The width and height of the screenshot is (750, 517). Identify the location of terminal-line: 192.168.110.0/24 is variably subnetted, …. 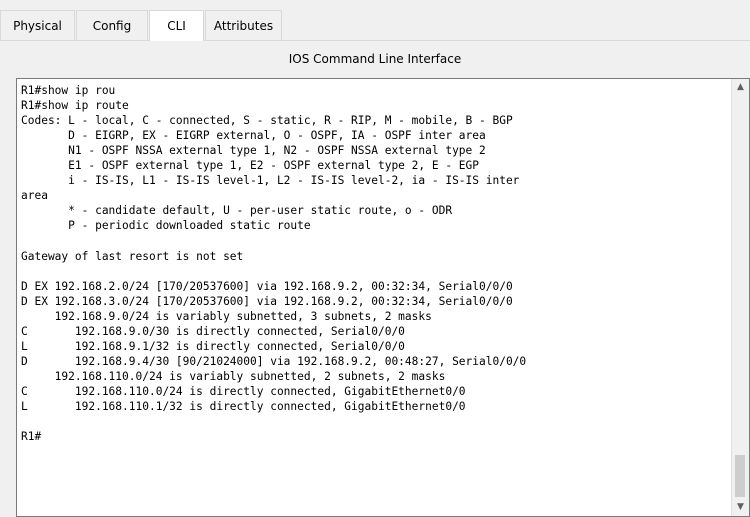
(233, 376).